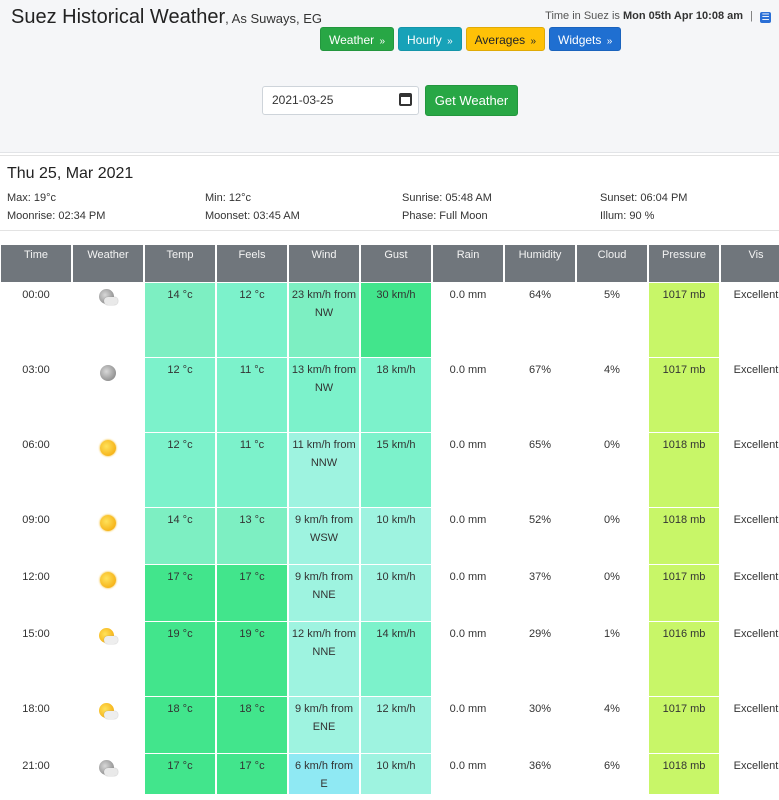 Image resolution: width=779 pixels, height=800 pixels. Describe the element at coordinates (324, 536) in the screenshot. I see `wind-cell: 9 km/h from WSW` at that location.